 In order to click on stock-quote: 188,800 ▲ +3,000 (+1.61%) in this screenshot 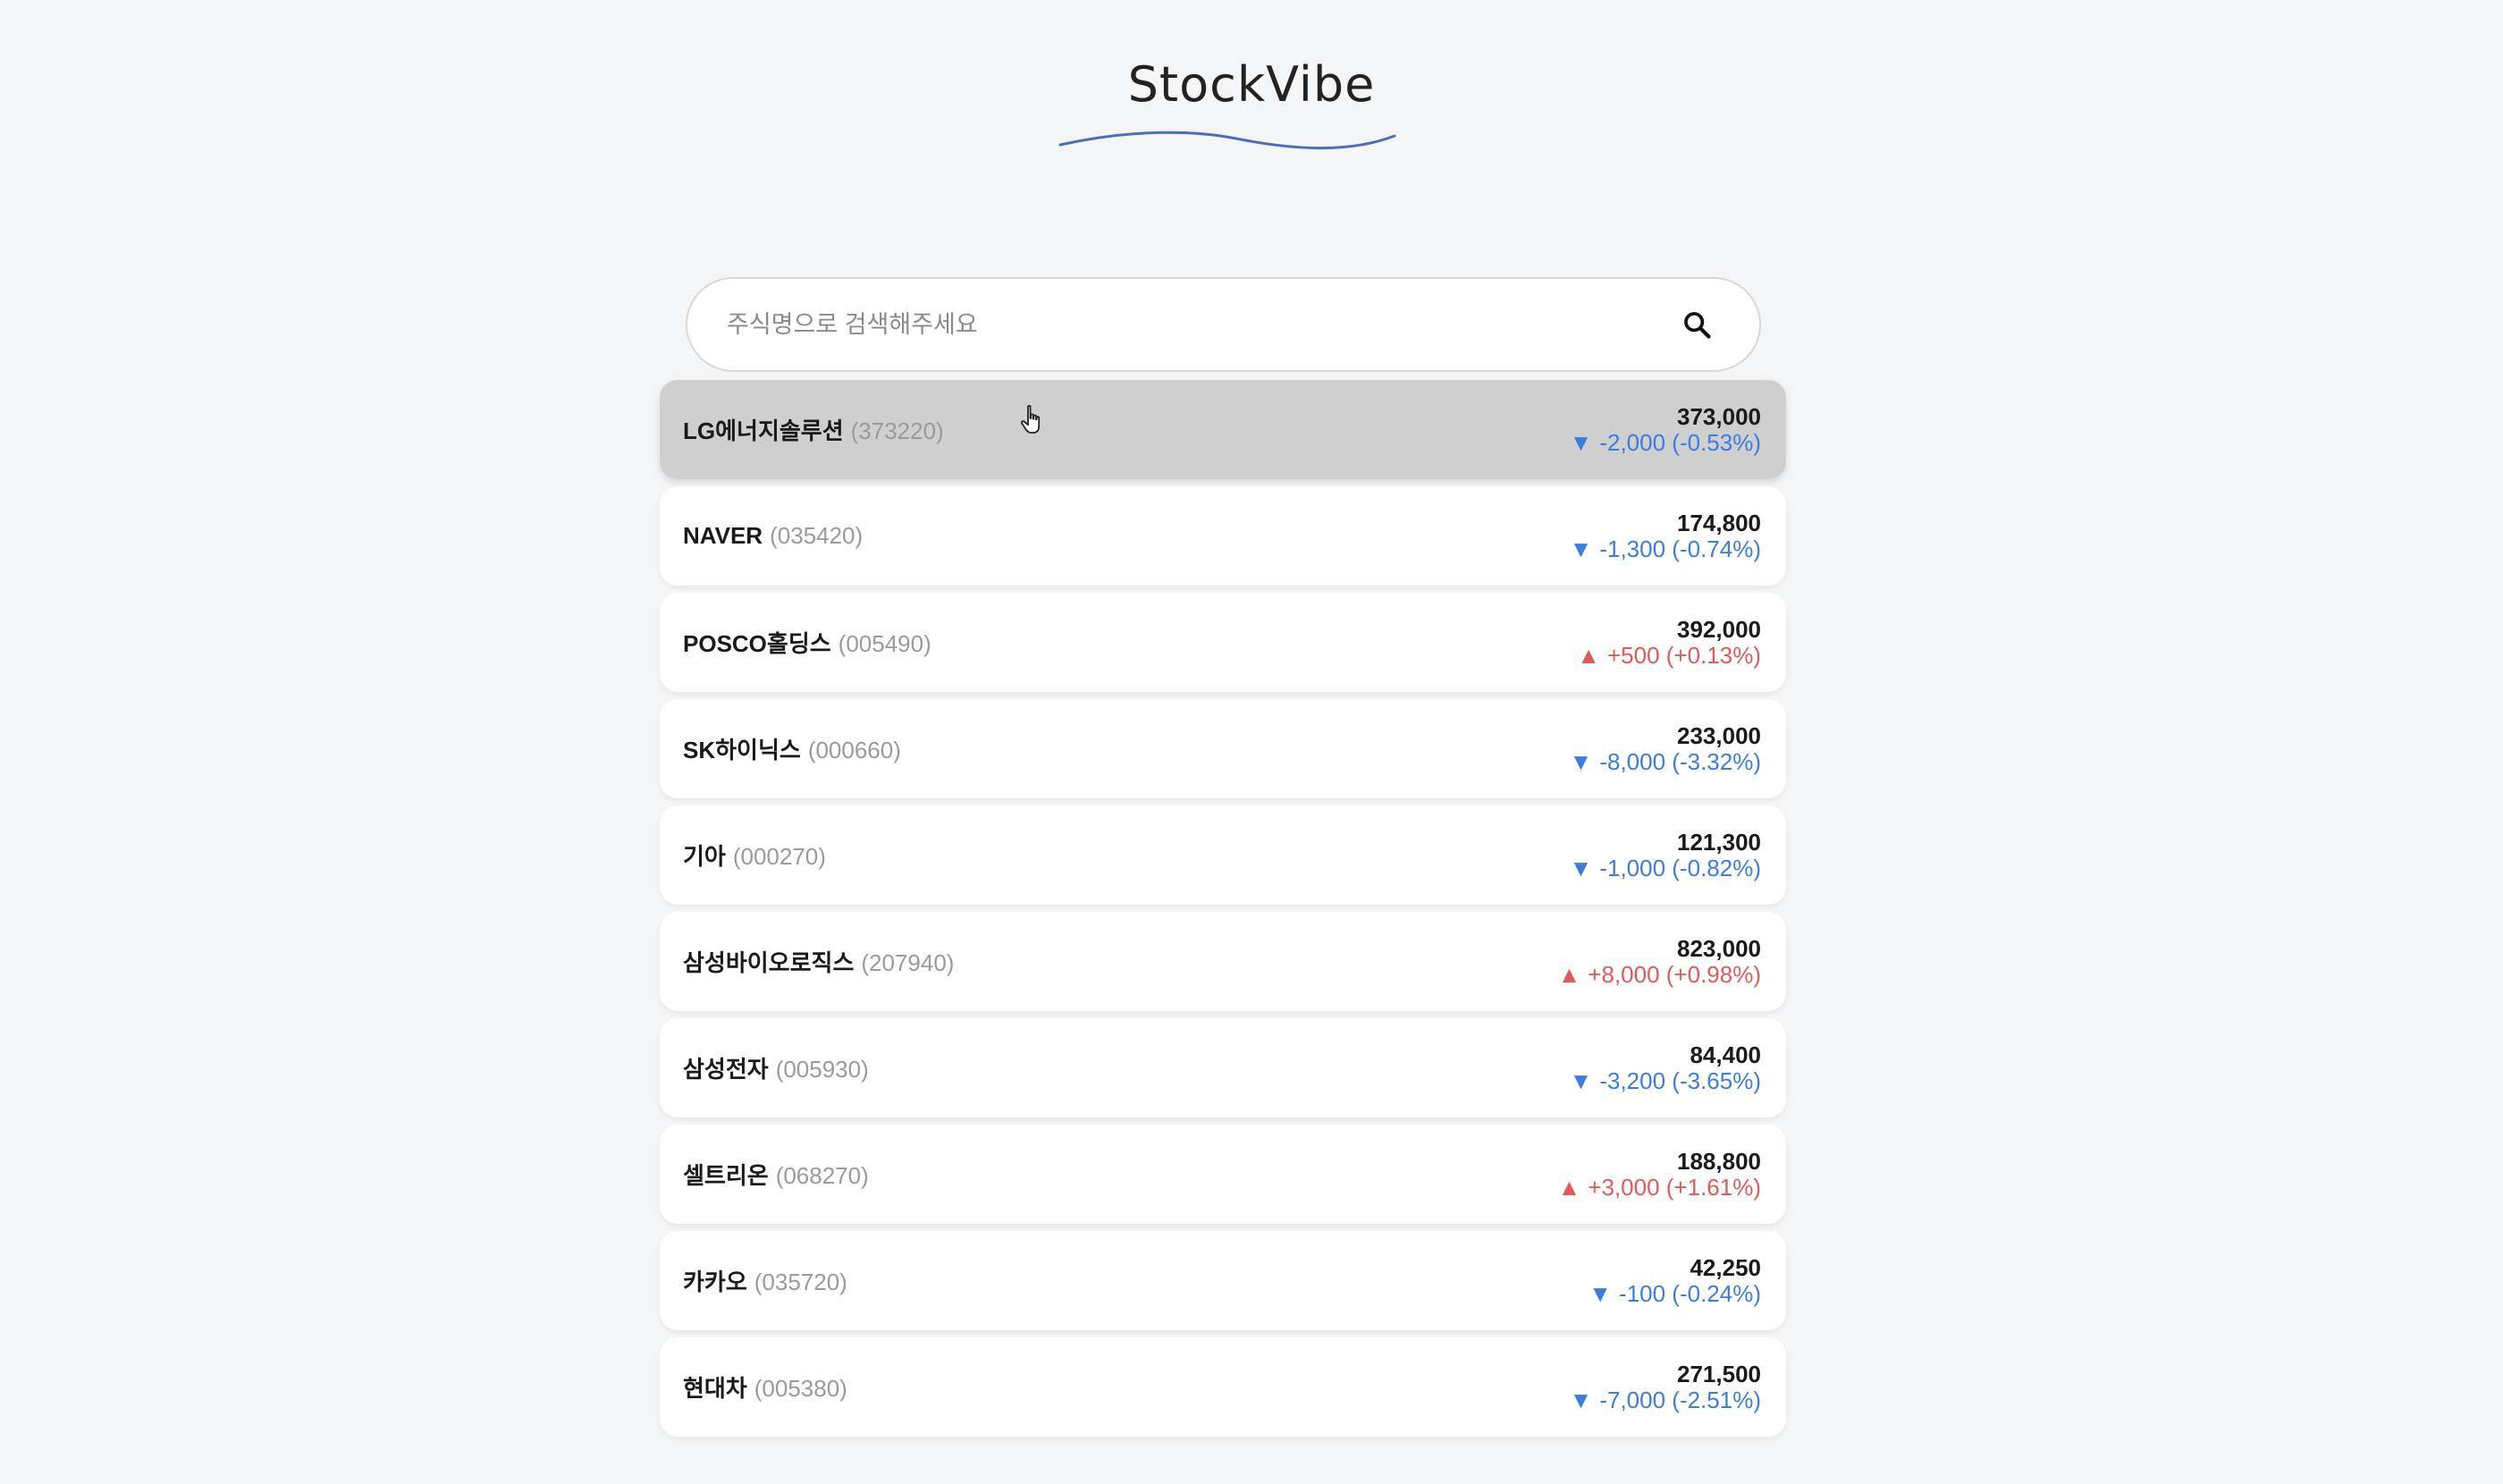, I will do `click(1659, 1174)`.